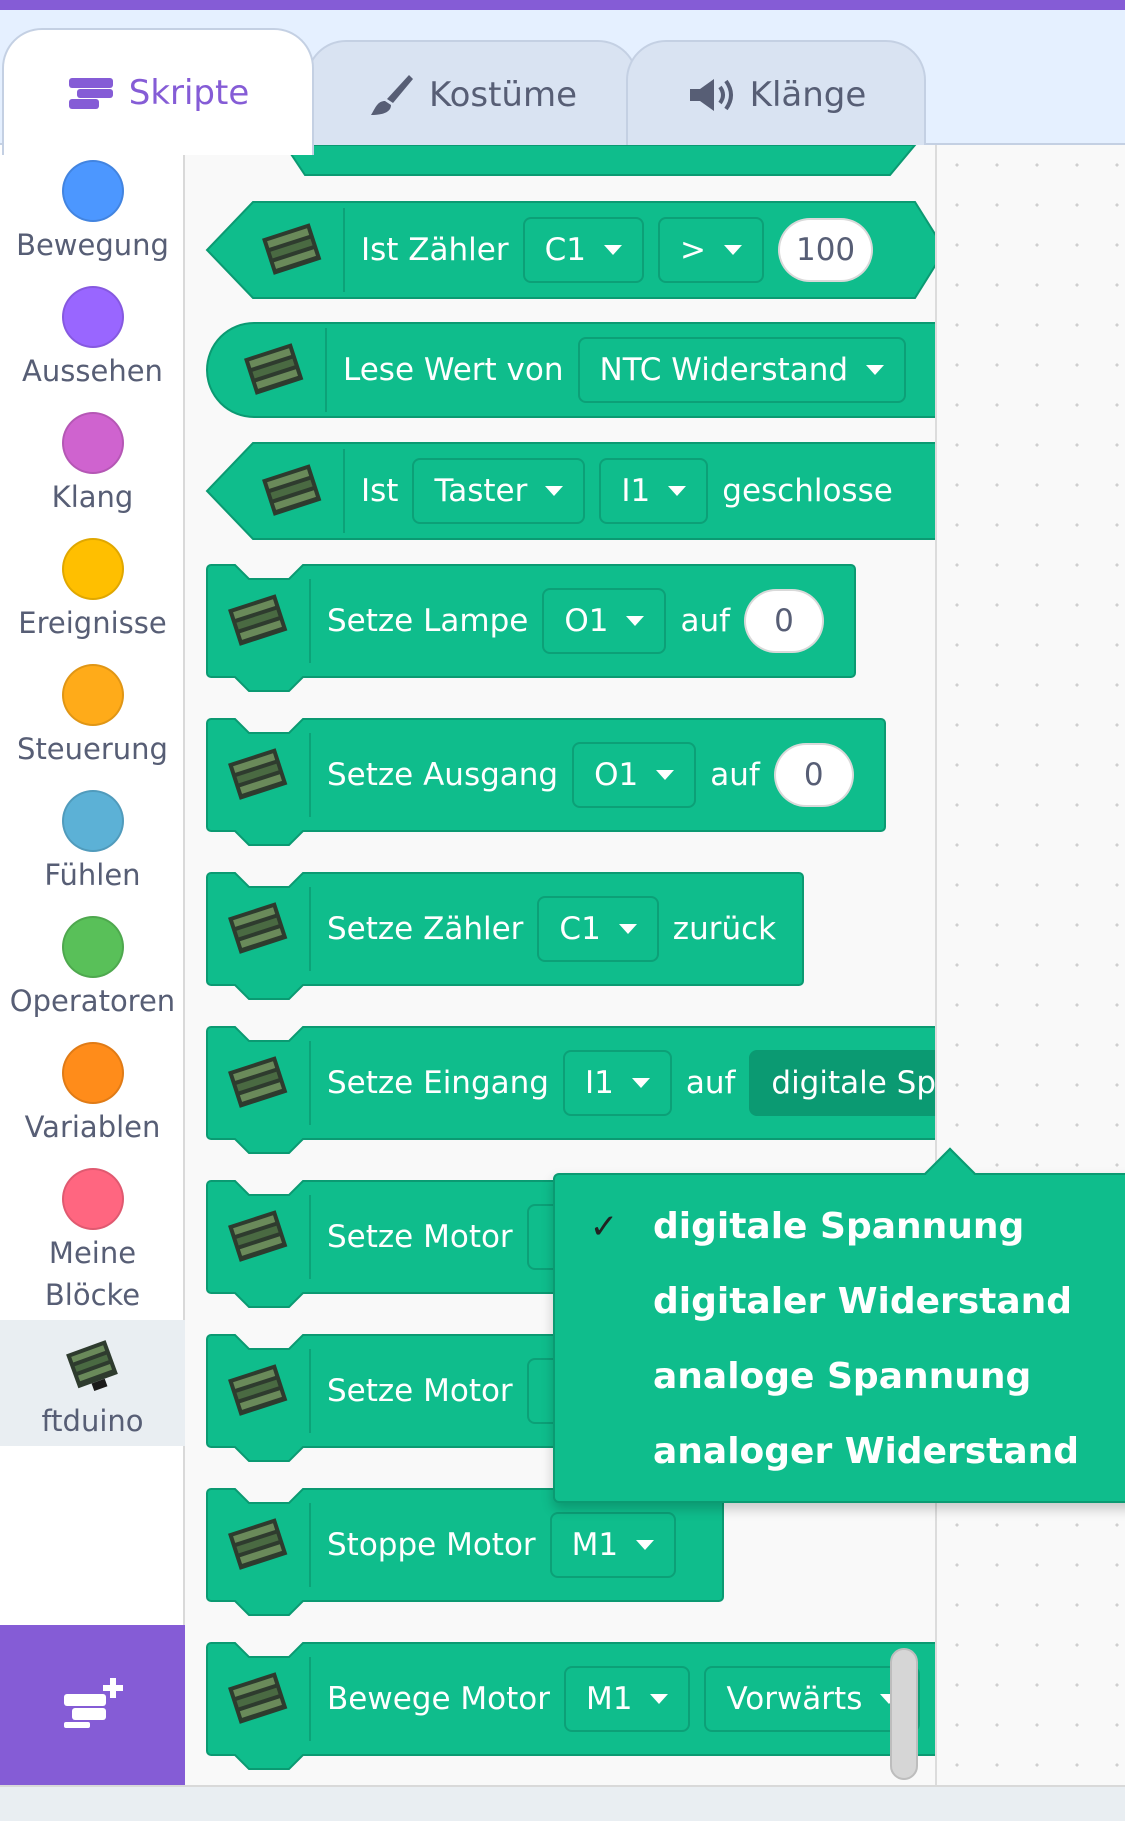 The image size is (1125, 1821). Describe the element at coordinates (904, 1714) in the screenshot. I see `palette-scrollbar` at that location.